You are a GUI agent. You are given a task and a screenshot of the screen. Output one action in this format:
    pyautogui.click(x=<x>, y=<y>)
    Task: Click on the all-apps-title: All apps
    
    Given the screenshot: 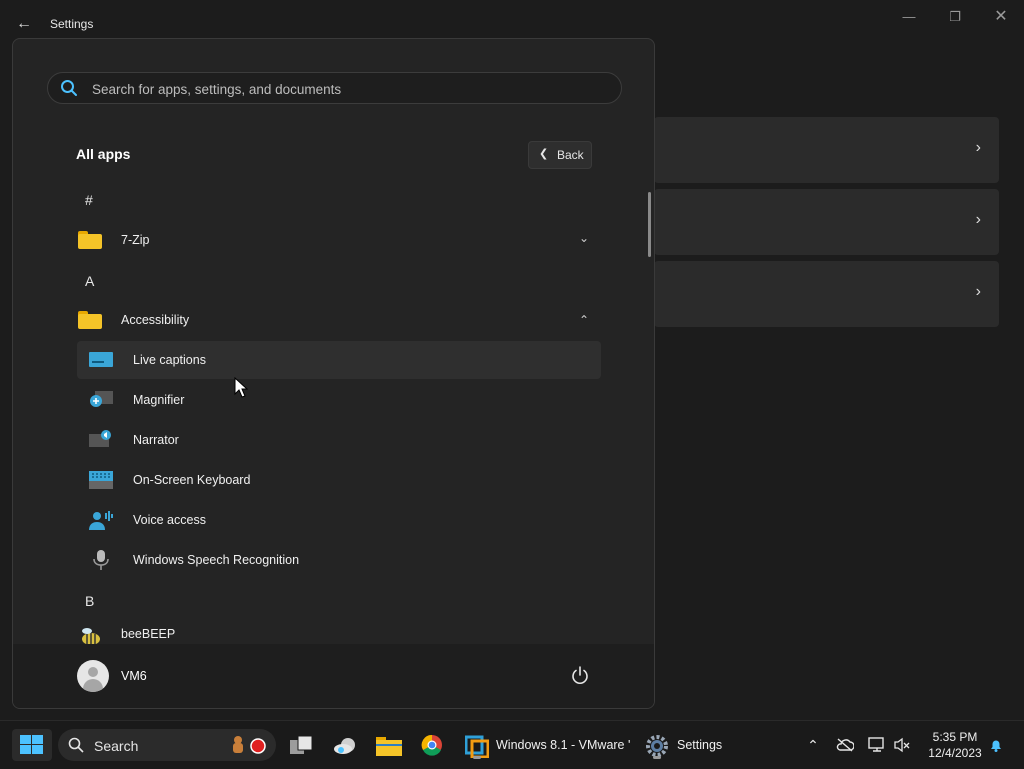 What is the action you would take?
    pyautogui.click(x=103, y=154)
    